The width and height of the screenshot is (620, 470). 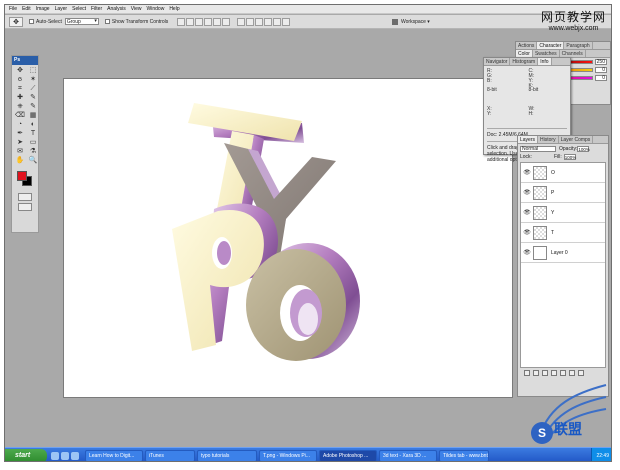 I want to click on align-top-icon, so click(x=181, y=21).